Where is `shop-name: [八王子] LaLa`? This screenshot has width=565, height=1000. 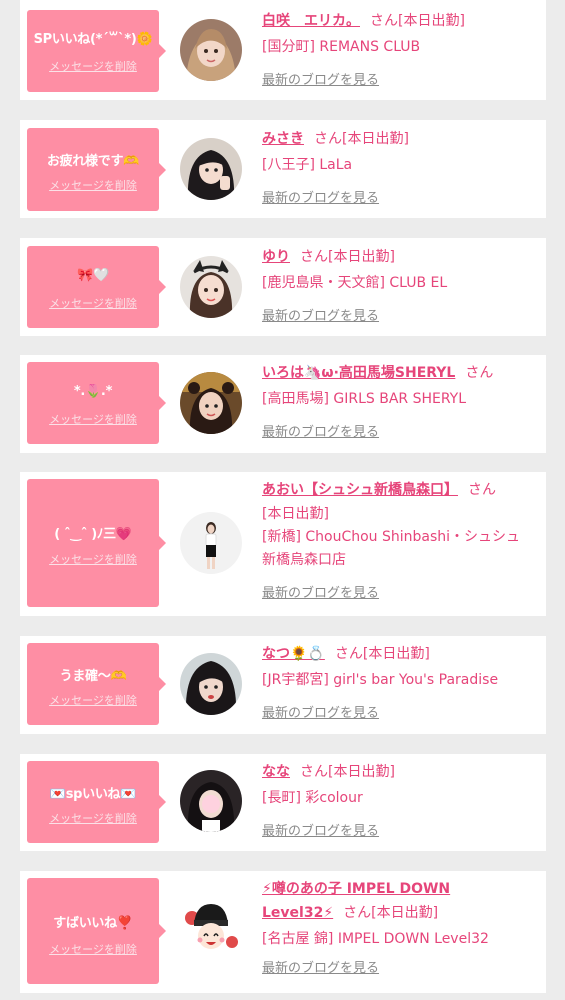
shop-name: [八王子] LaLa is located at coordinates (307, 165).